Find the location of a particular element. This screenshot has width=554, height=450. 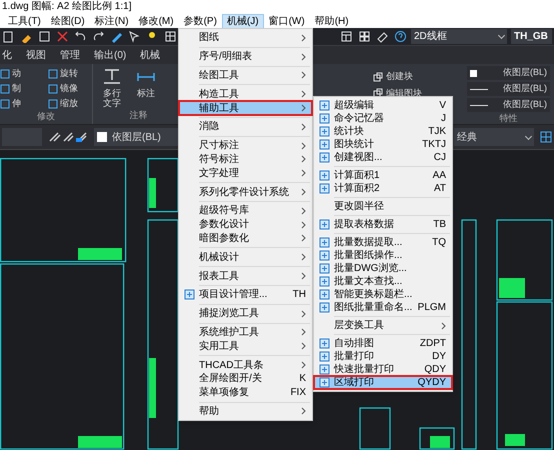

layer-tools-icon is located at coordinates (68, 137).